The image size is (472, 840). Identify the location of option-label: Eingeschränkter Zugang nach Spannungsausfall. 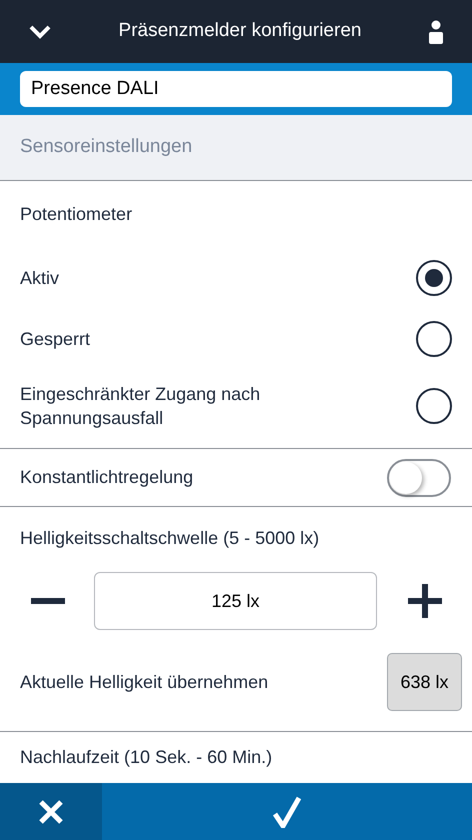
(141, 406).